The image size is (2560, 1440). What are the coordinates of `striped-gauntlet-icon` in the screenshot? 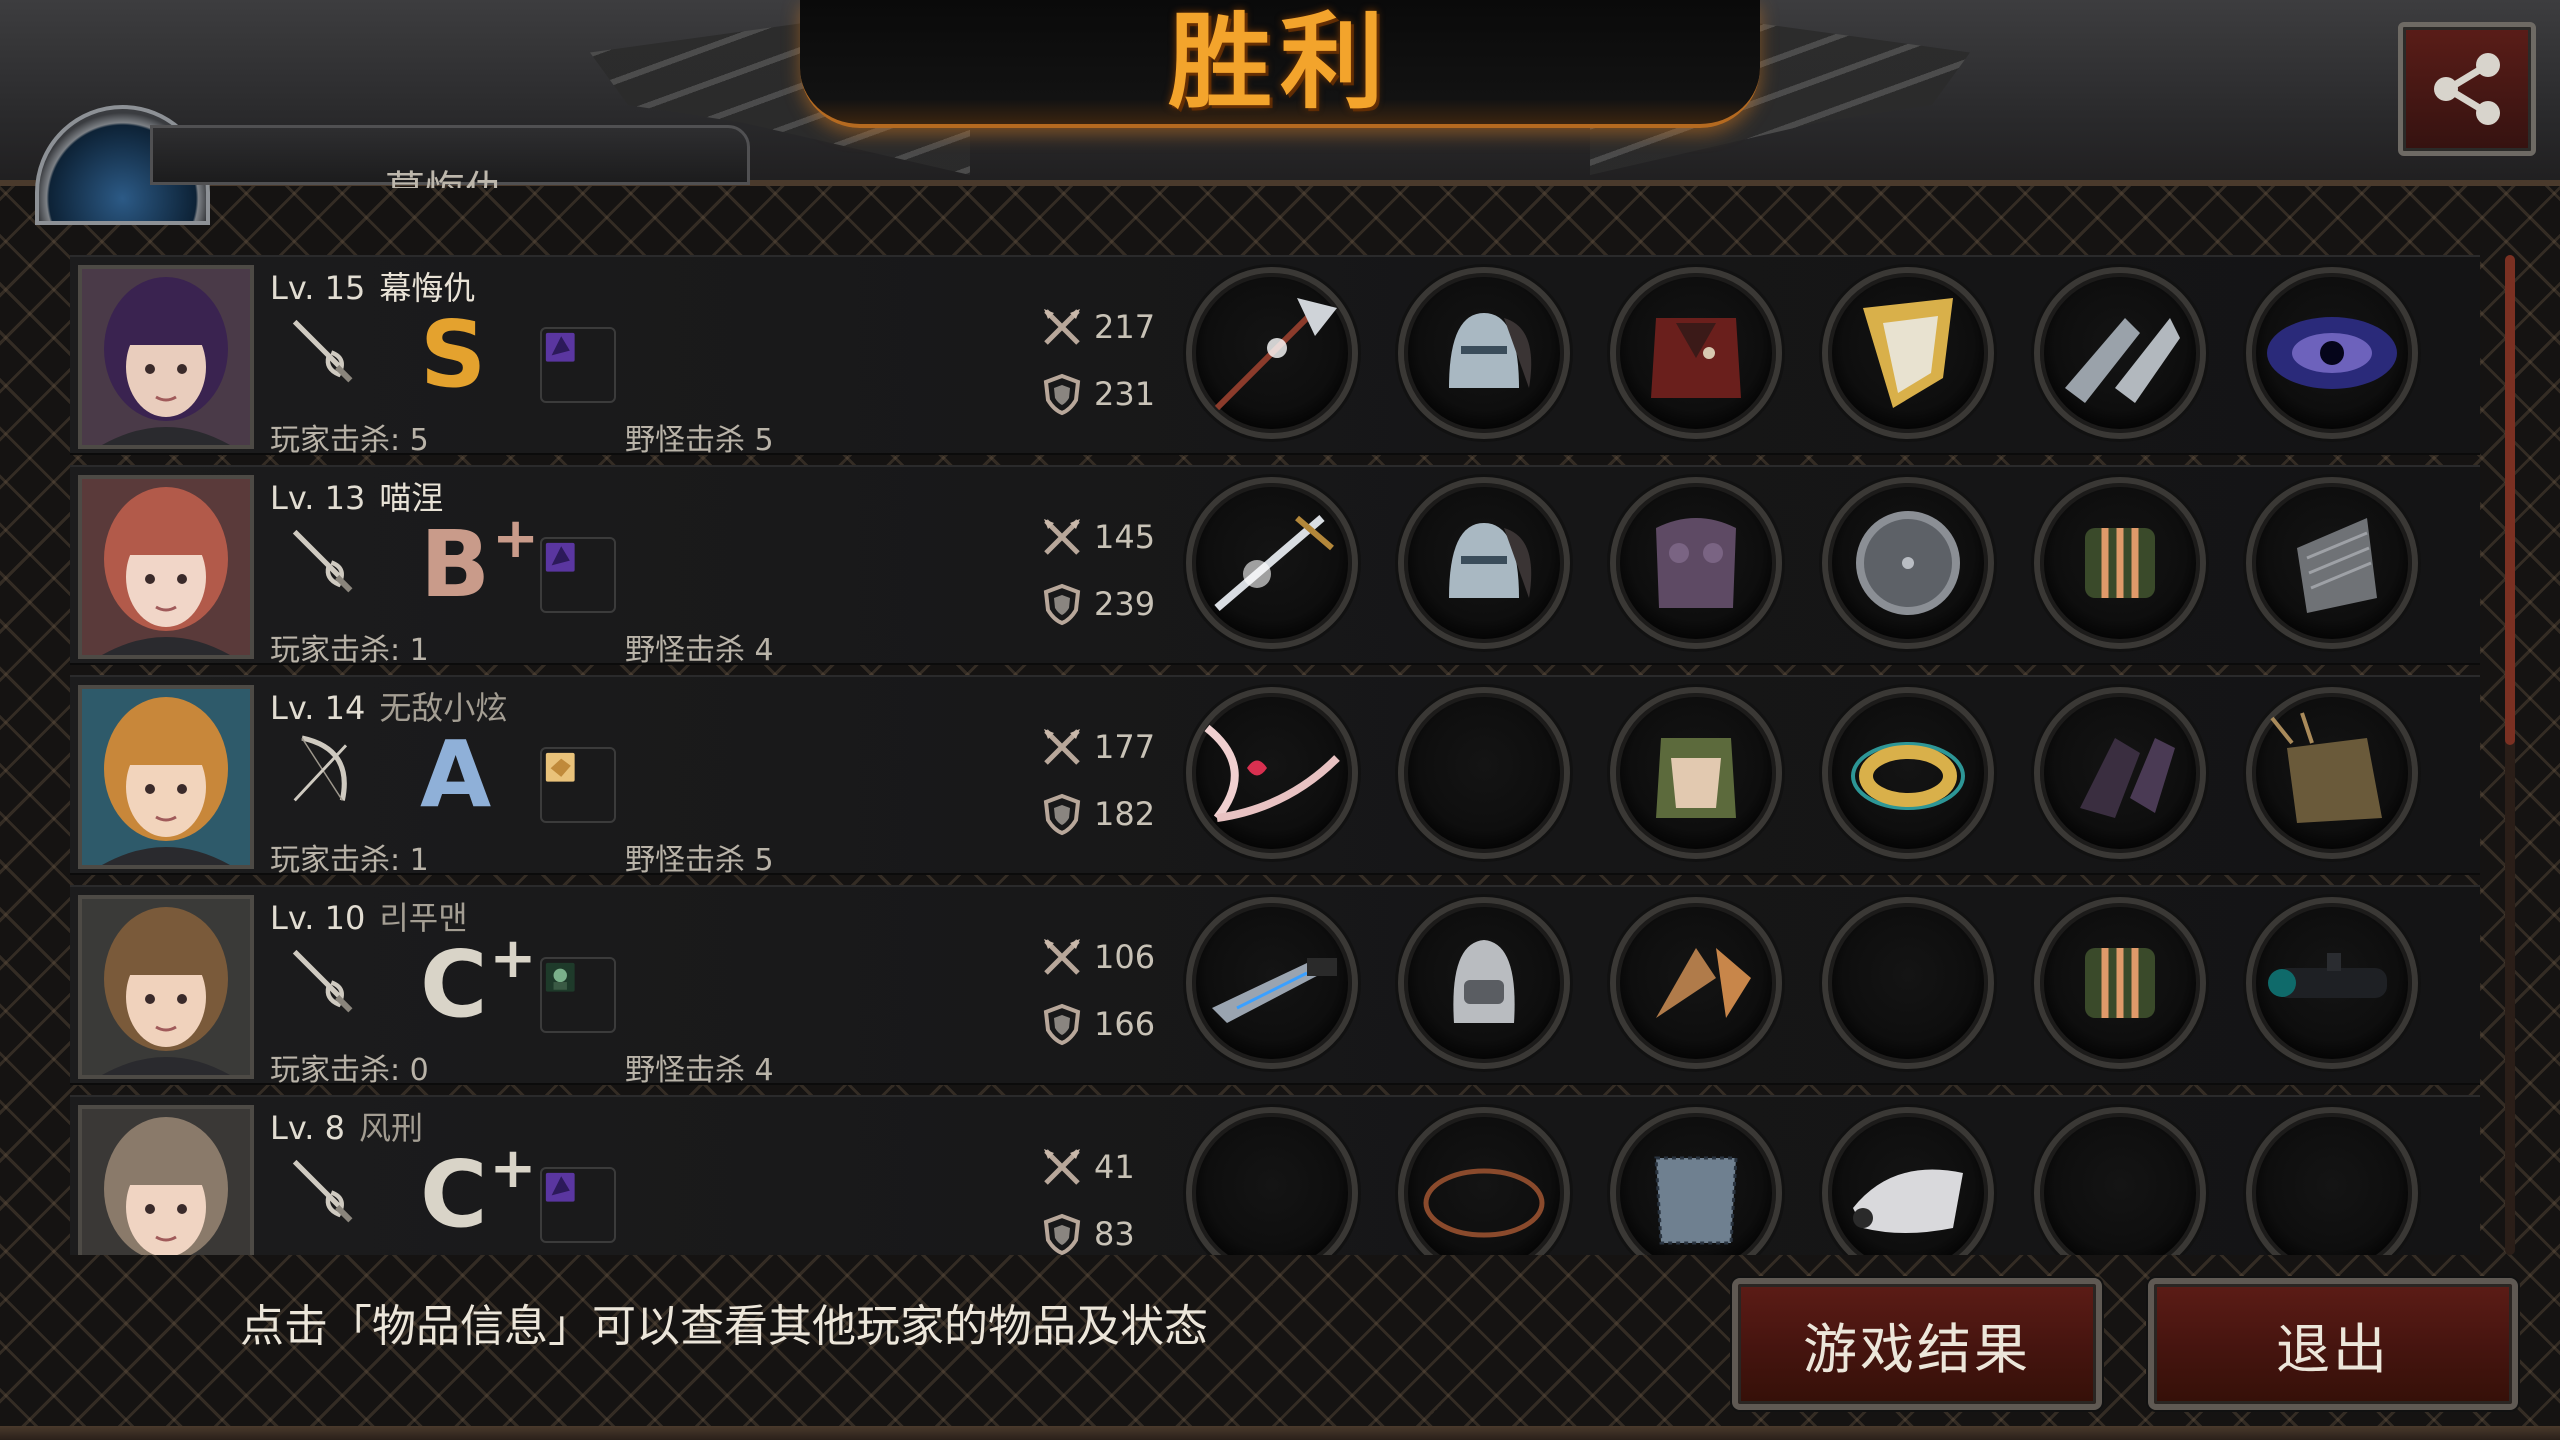 It's located at (2120, 563).